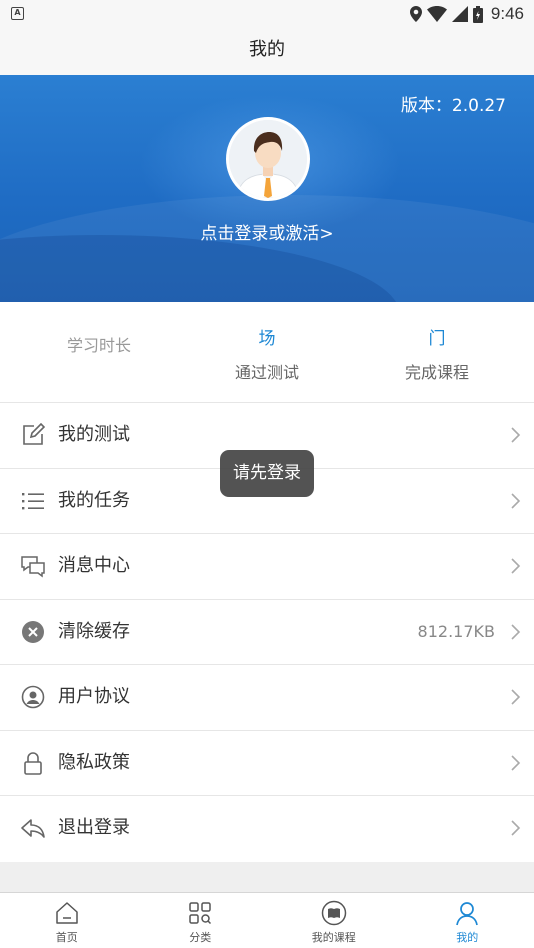 The width and height of the screenshot is (534, 948). I want to click on stat-label: 通过测试, so click(266, 372).